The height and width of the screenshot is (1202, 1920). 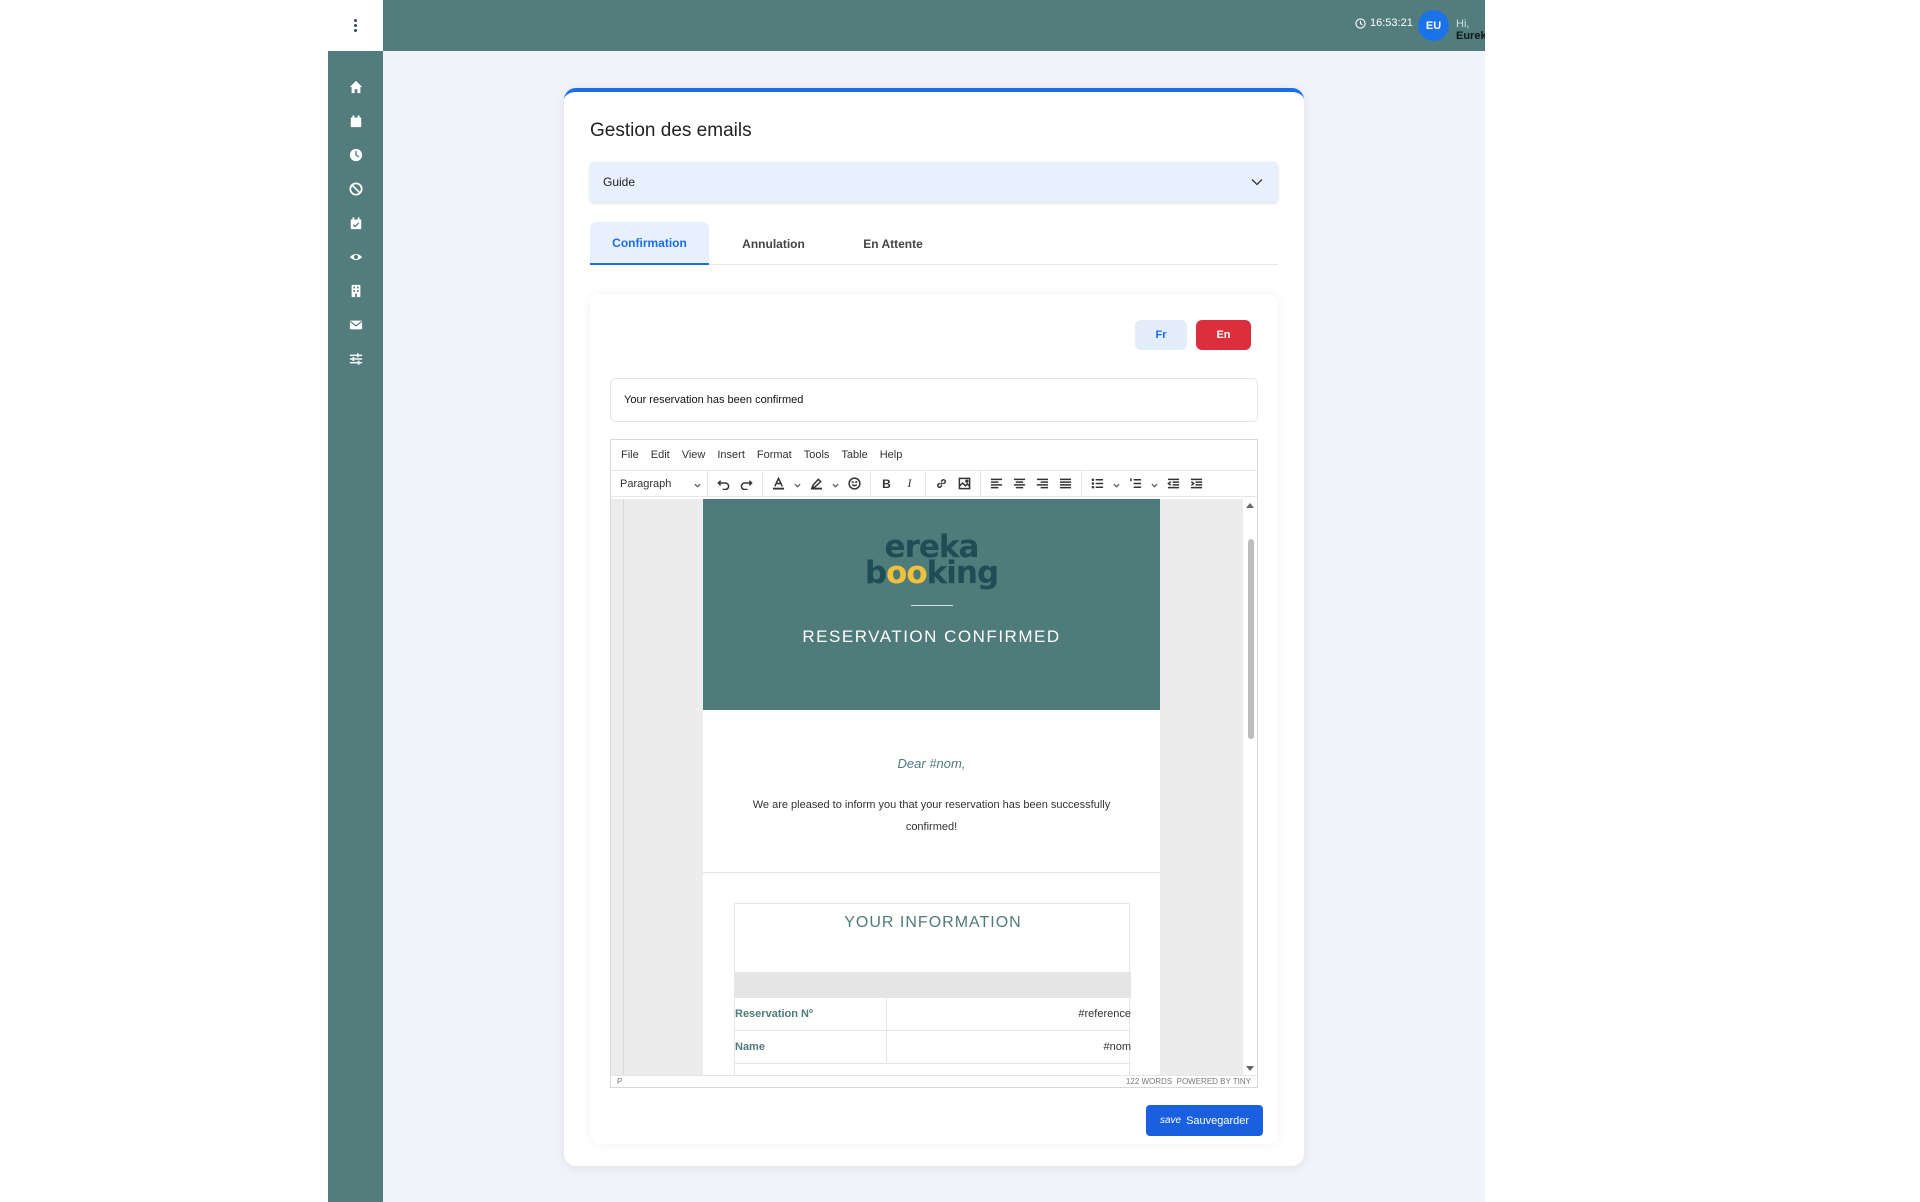 I want to click on row-value: #nom, so click(x=1117, y=1047).